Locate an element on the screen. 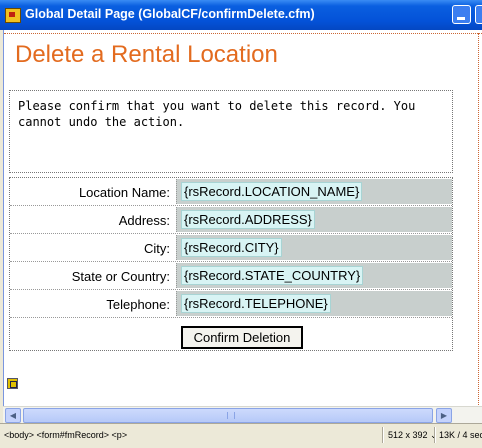 The width and height of the screenshot is (482, 448). scroll-right-button: ▶ is located at coordinates (444, 415).